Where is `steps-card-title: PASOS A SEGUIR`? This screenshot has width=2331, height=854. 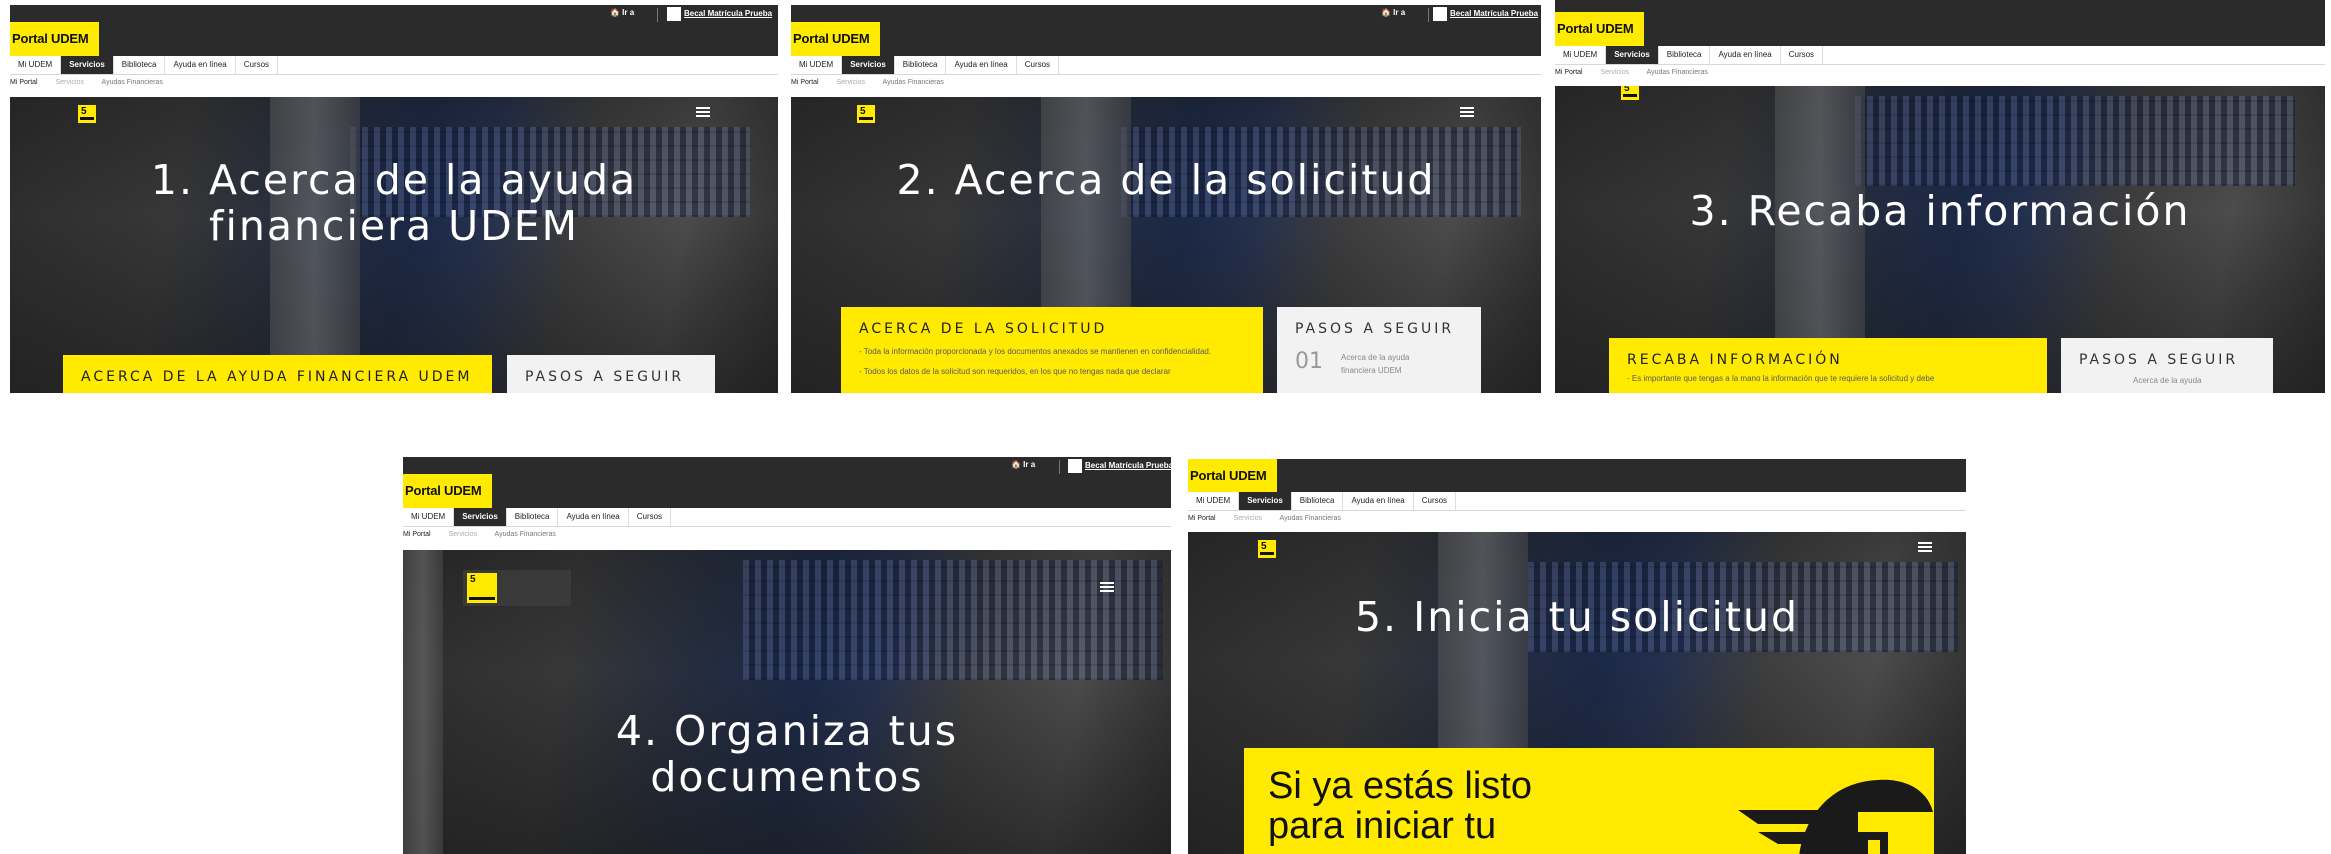
steps-card-title: PASOS A SEGUIR is located at coordinates (605, 377).